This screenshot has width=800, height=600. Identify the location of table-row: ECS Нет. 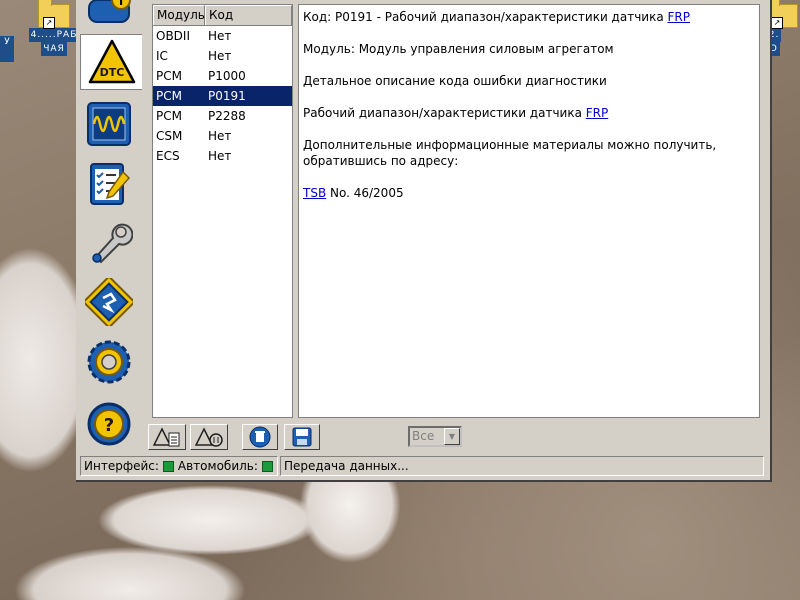
(222, 156).